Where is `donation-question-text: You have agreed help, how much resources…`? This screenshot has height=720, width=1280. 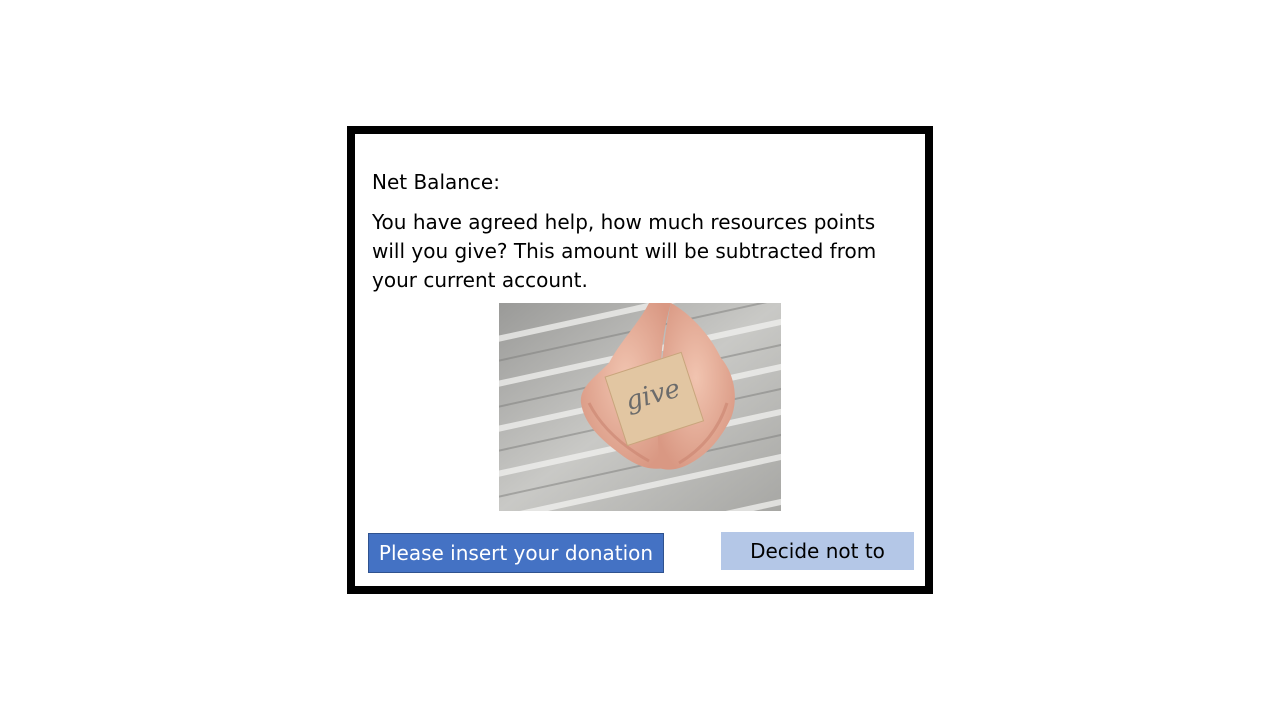
donation-question-text: You have agreed help, how much resources… is located at coordinates (624, 251).